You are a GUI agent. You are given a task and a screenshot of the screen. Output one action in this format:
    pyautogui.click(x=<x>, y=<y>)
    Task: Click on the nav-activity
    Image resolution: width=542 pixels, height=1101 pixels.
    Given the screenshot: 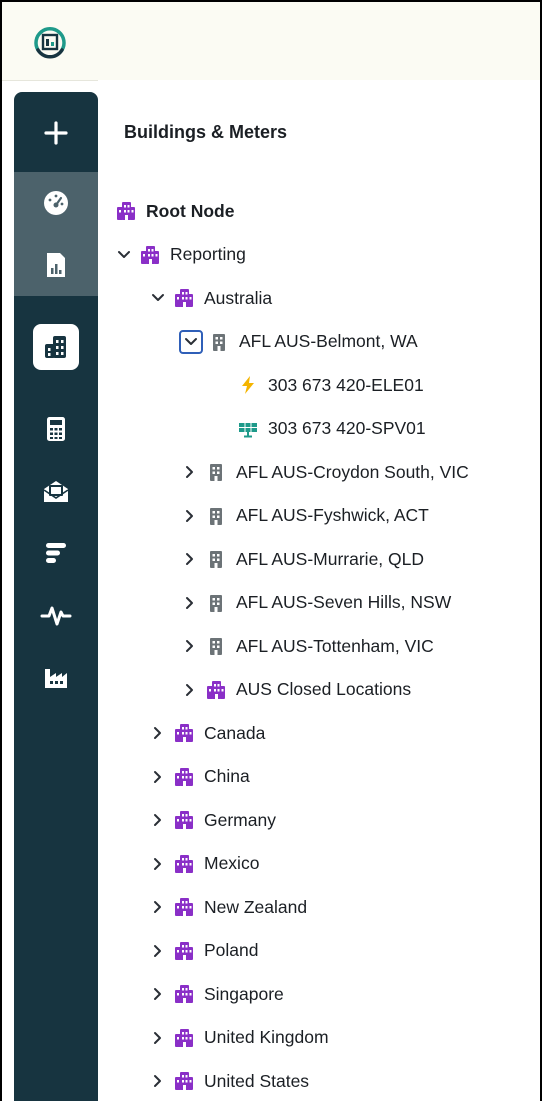 What is the action you would take?
    pyautogui.click(x=56, y=615)
    